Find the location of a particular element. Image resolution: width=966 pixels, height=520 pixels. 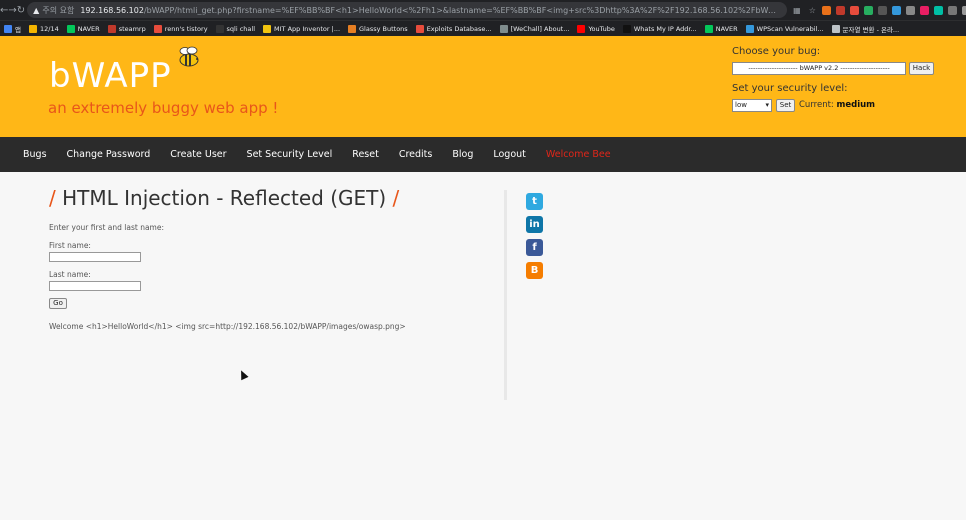

bookmark-item: YouTube is located at coordinates (596, 28).